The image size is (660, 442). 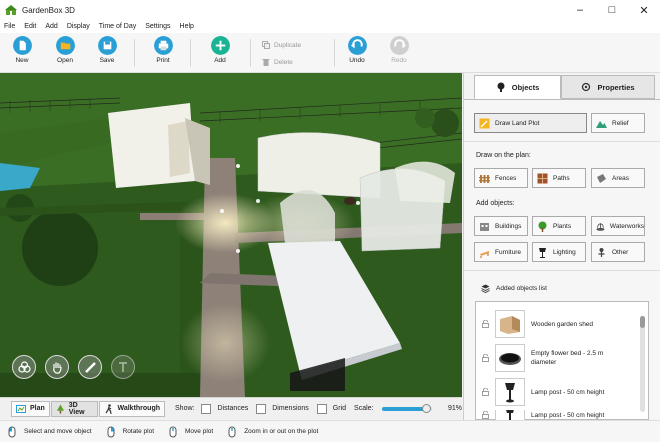 What do you see at coordinates (224, 408) in the screenshot?
I see `distances-checkbox: Distances` at bounding box center [224, 408].